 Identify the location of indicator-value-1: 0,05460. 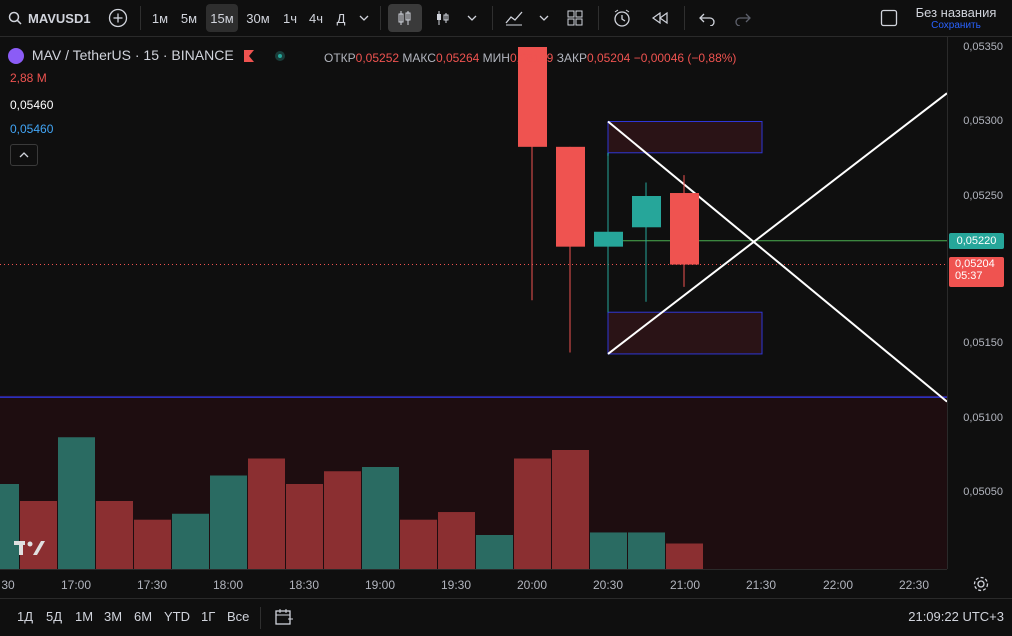
(32, 105).